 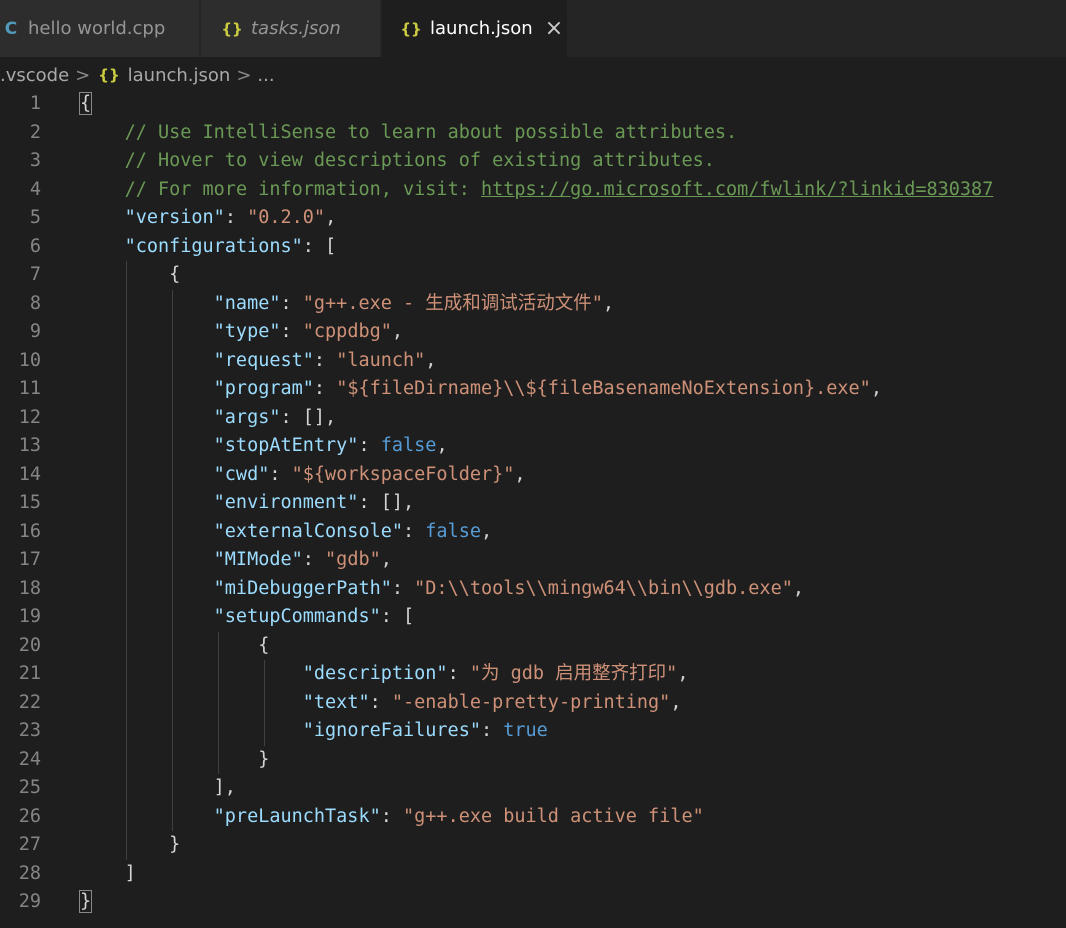 I want to click on line-number: 16, so click(x=29, y=531).